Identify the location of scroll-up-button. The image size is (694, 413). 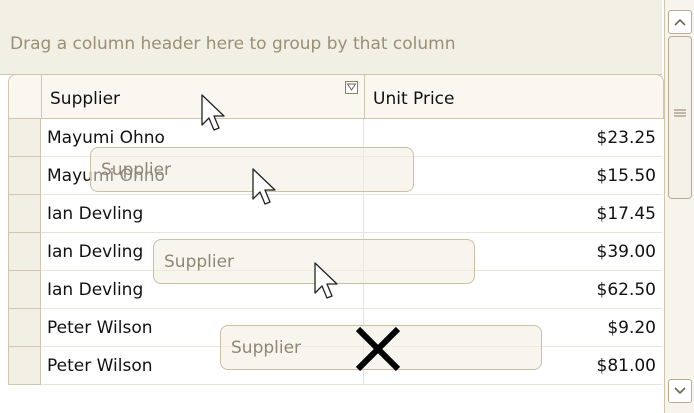
(680, 22).